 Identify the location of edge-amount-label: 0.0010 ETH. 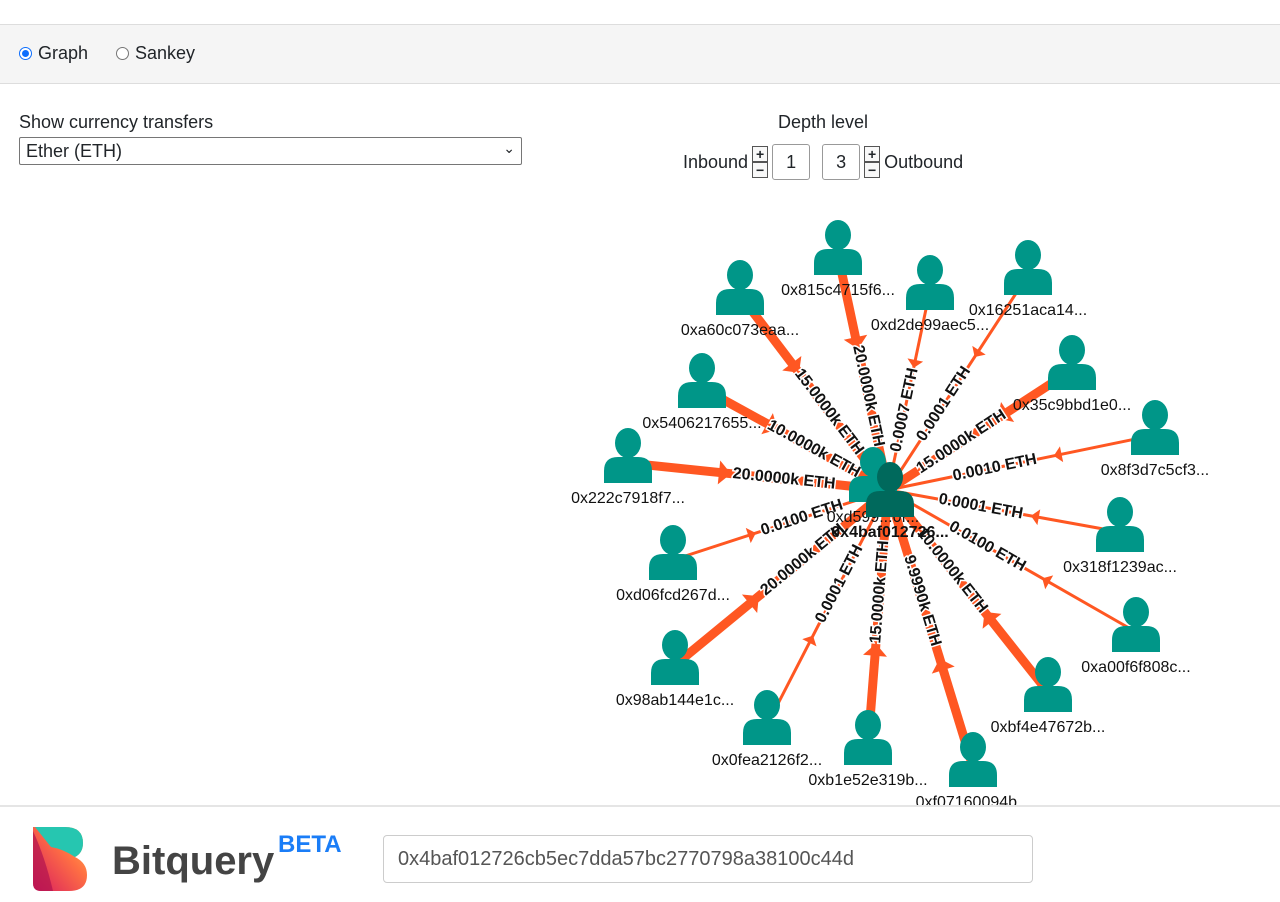
(994, 468).